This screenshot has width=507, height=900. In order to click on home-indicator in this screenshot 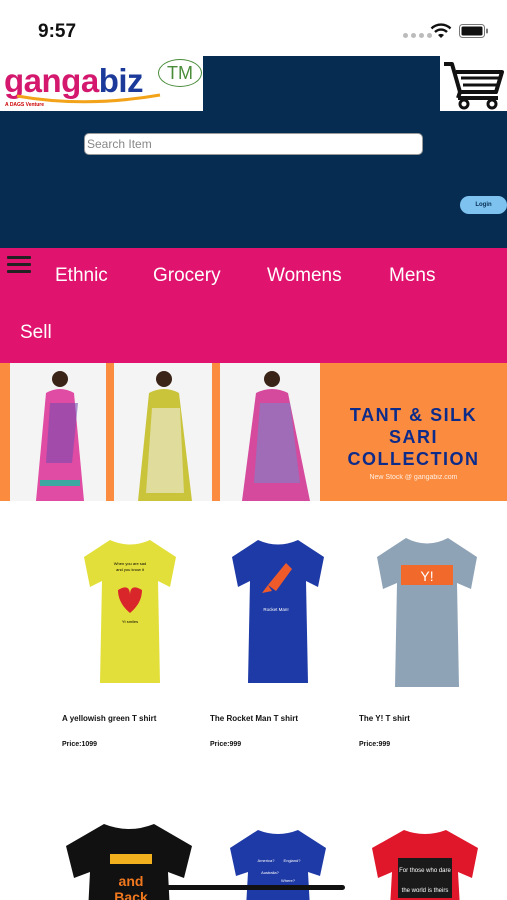, I will do `click(255, 887)`.